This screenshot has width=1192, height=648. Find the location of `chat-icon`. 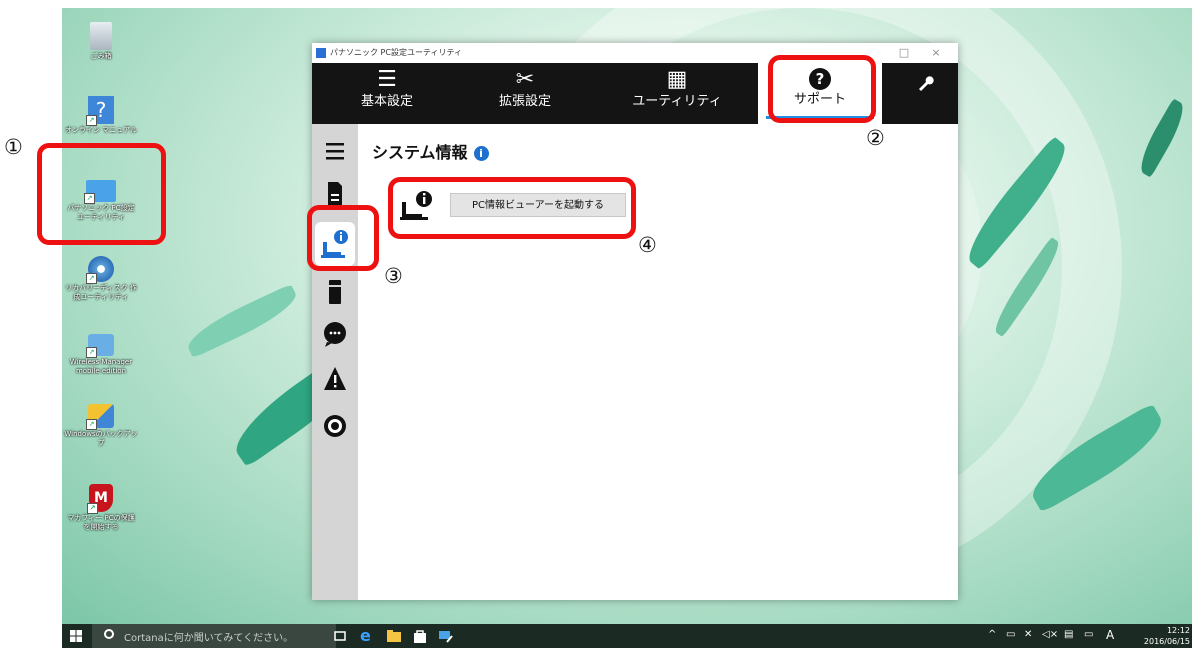

chat-icon is located at coordinates (335, 334).